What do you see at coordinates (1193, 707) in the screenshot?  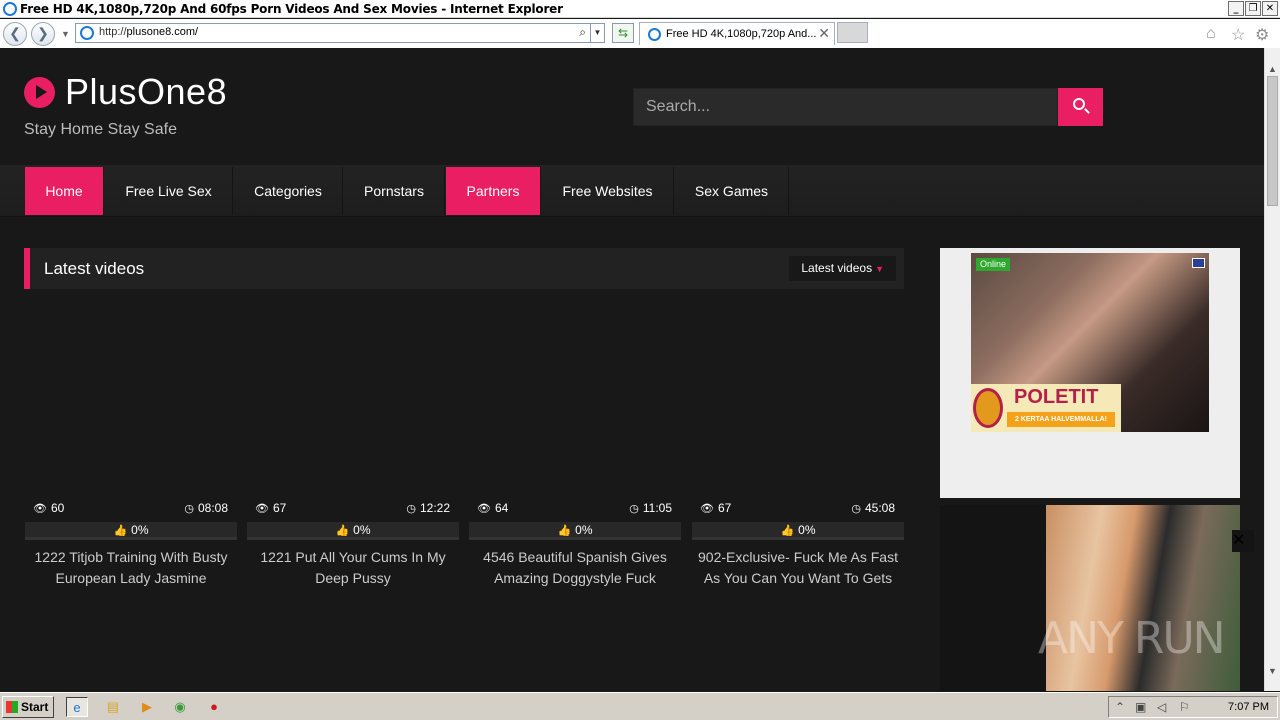 I see `system-tray: ⌃ ▣ ◁ ⚐ 7:07 PM` at bounding box center [1193, 707].